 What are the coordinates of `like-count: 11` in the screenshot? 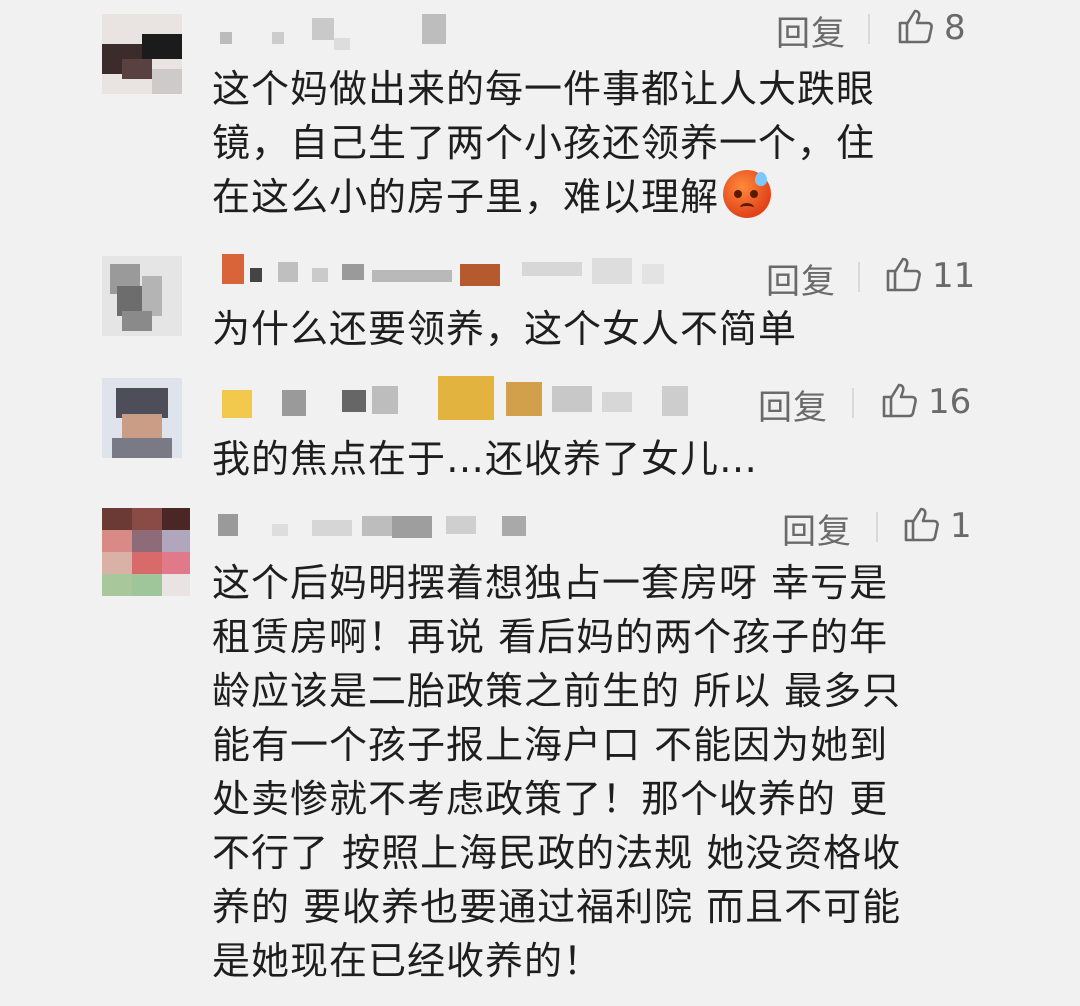 It's located at (954, 276).